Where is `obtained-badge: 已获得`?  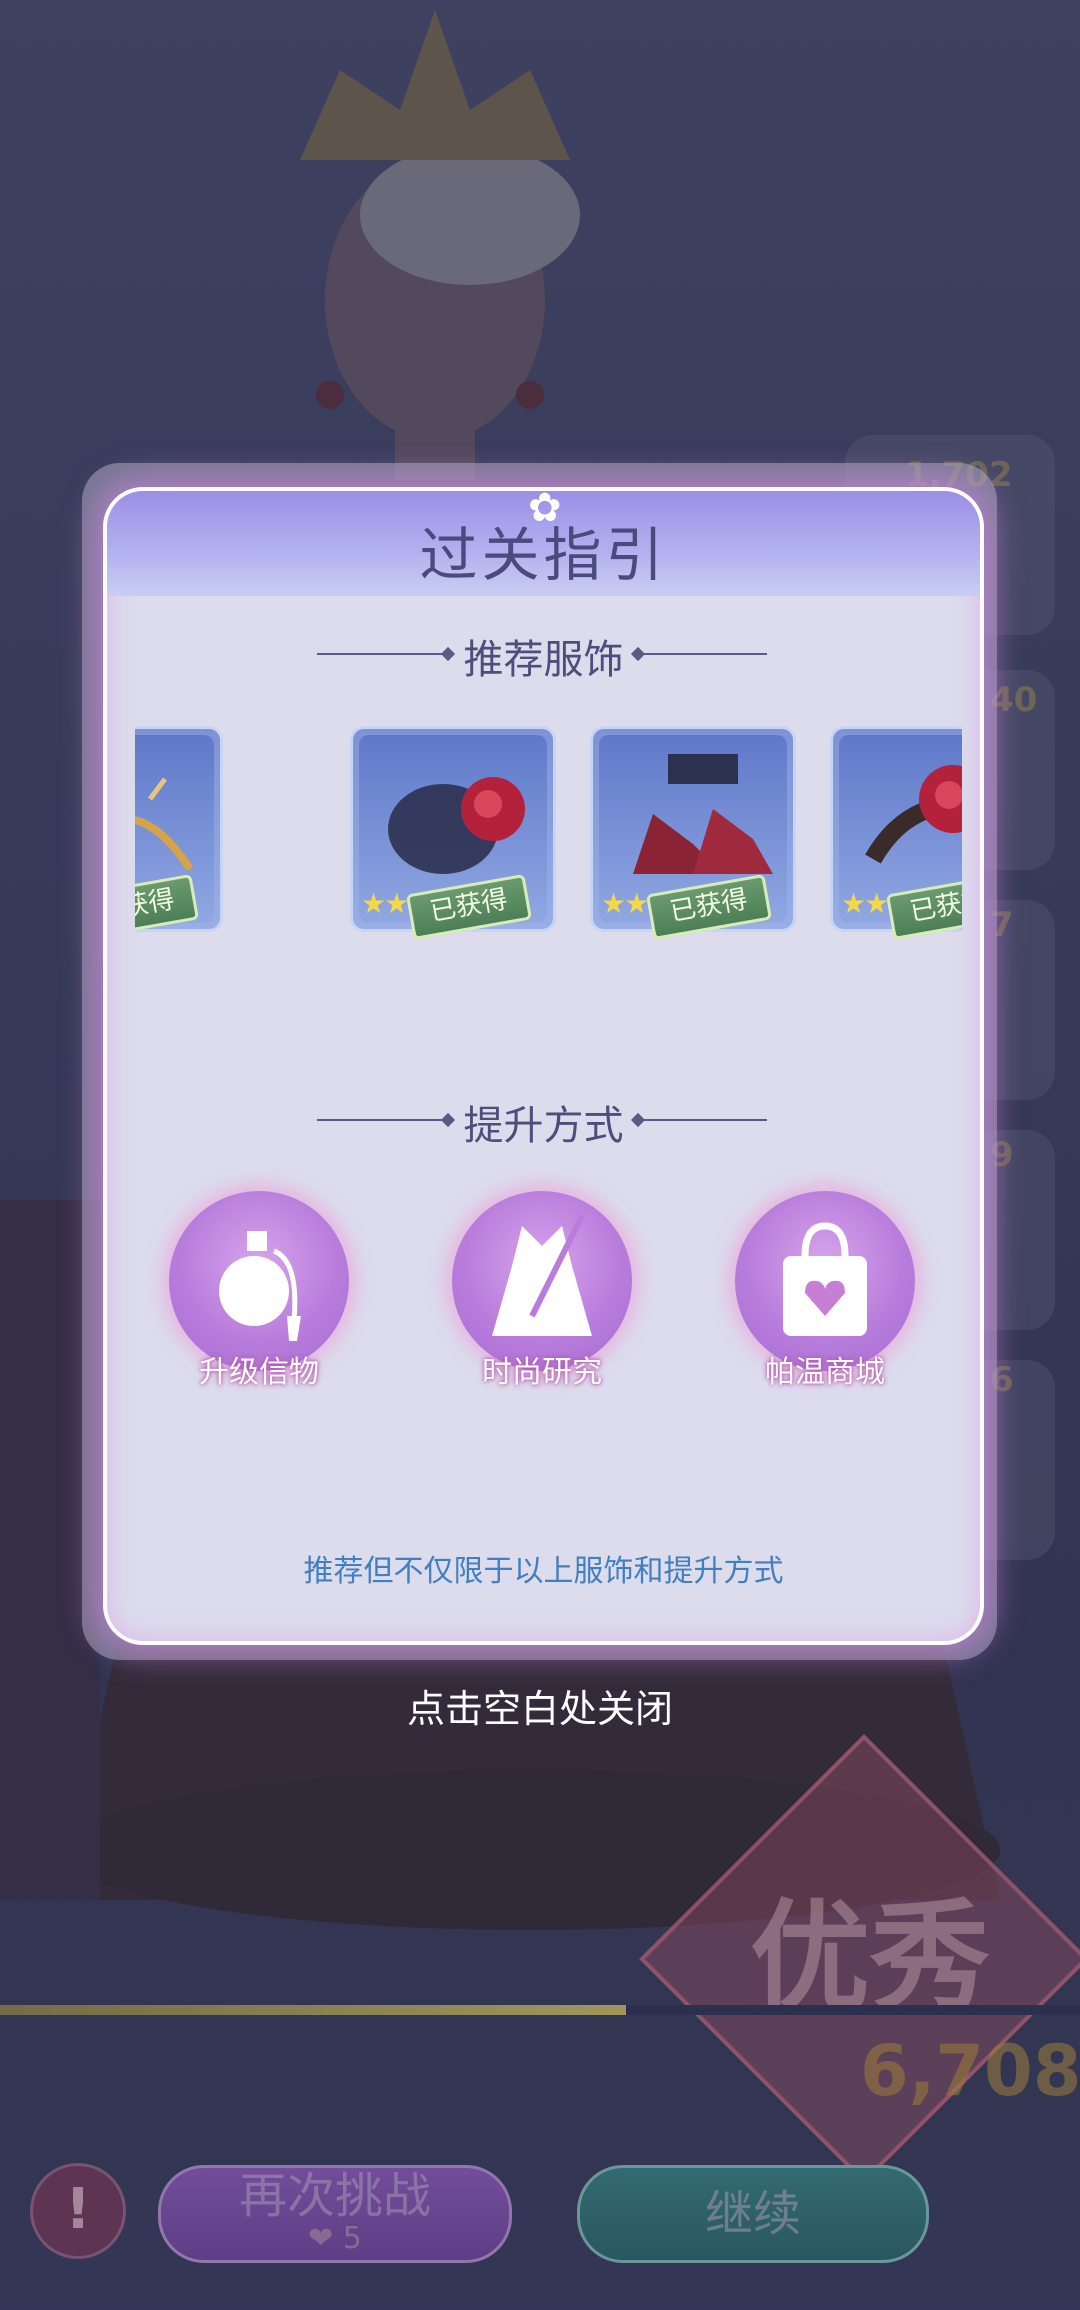
obtained-badge: 已获得 is located at coordinates (167, 907).